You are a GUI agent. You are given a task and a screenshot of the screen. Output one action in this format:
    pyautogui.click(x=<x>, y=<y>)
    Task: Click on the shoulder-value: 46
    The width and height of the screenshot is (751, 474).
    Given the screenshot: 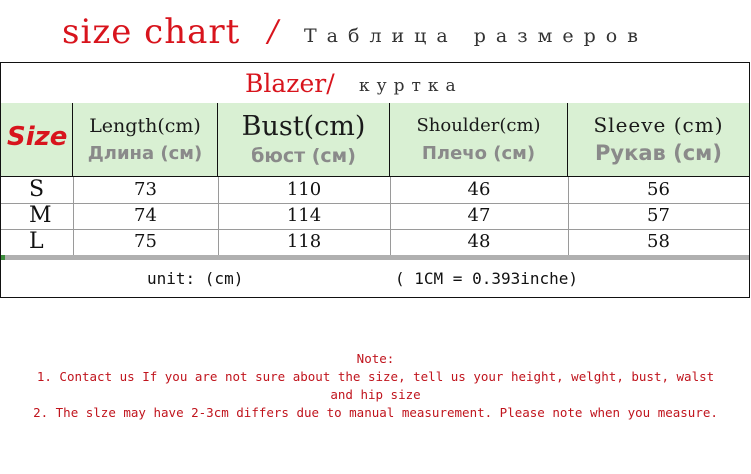 What is the action you would take?
    pyautogui.click(x=479, y=189)
    